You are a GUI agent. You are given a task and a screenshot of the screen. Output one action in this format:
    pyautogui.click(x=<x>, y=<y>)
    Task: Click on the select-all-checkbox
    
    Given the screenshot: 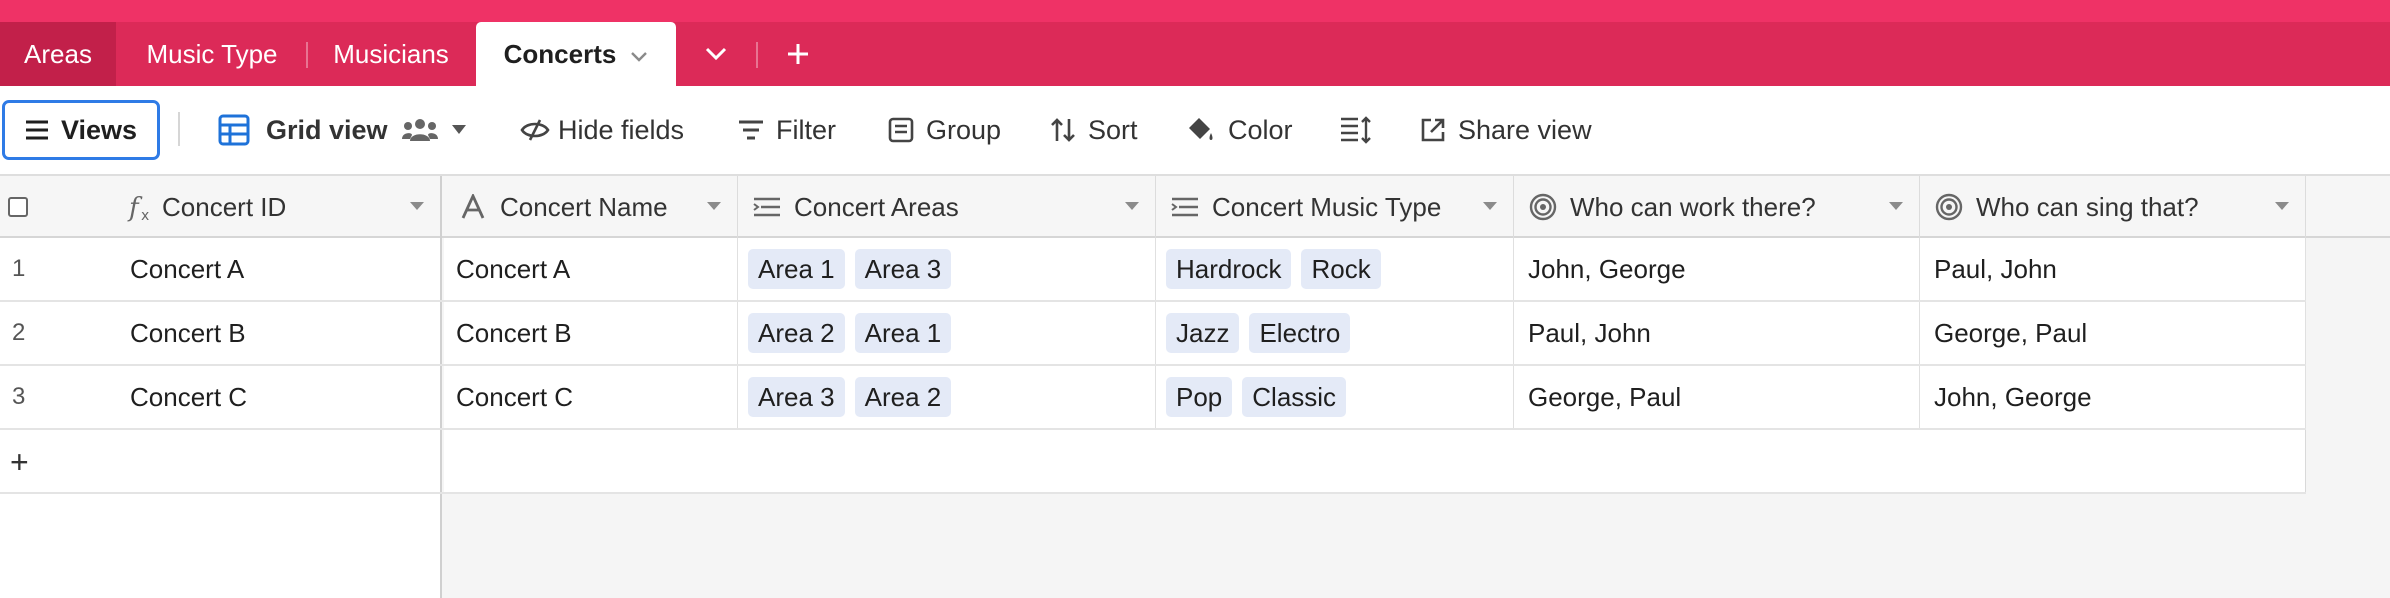 What is the action you would take?
    pyautogui.click(x=18, y=207)
    